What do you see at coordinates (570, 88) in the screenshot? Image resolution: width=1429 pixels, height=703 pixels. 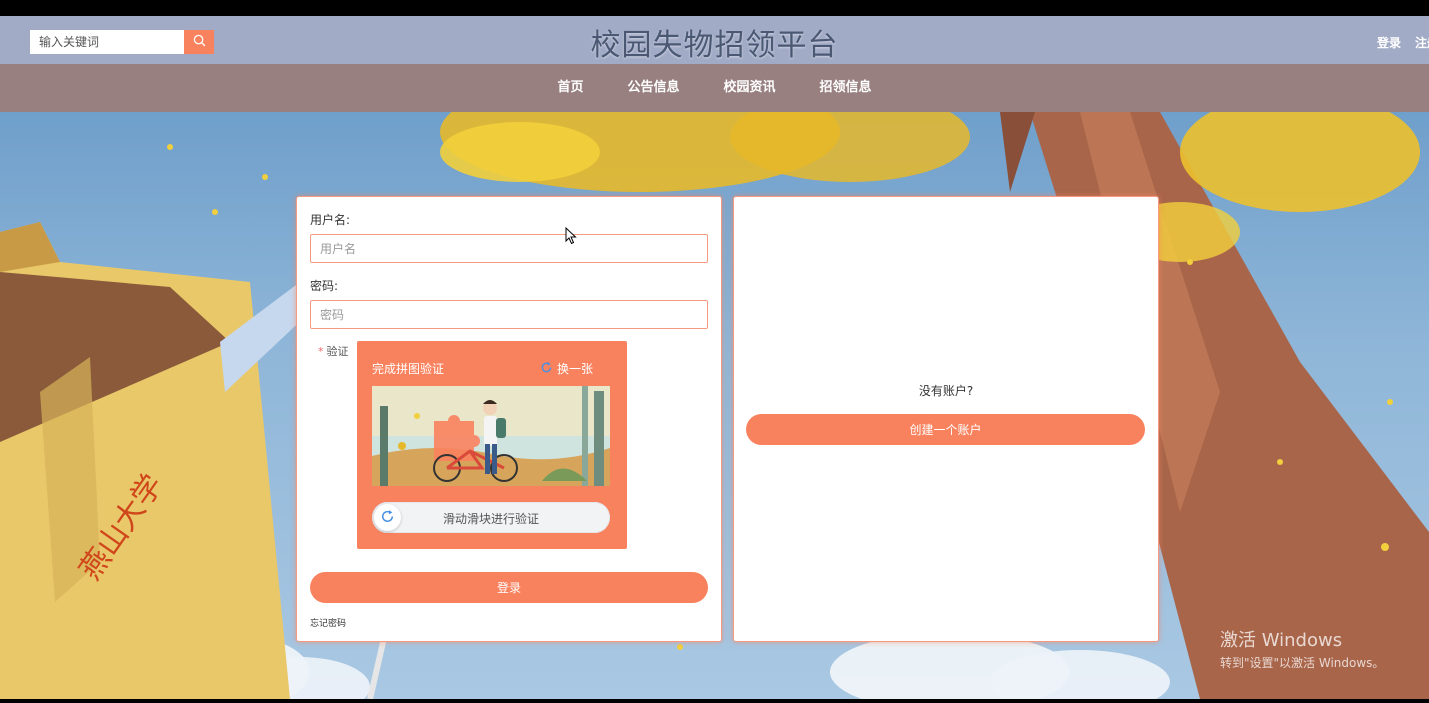 I see `nav-item-home: 首页` at bounding box center [570, 88].